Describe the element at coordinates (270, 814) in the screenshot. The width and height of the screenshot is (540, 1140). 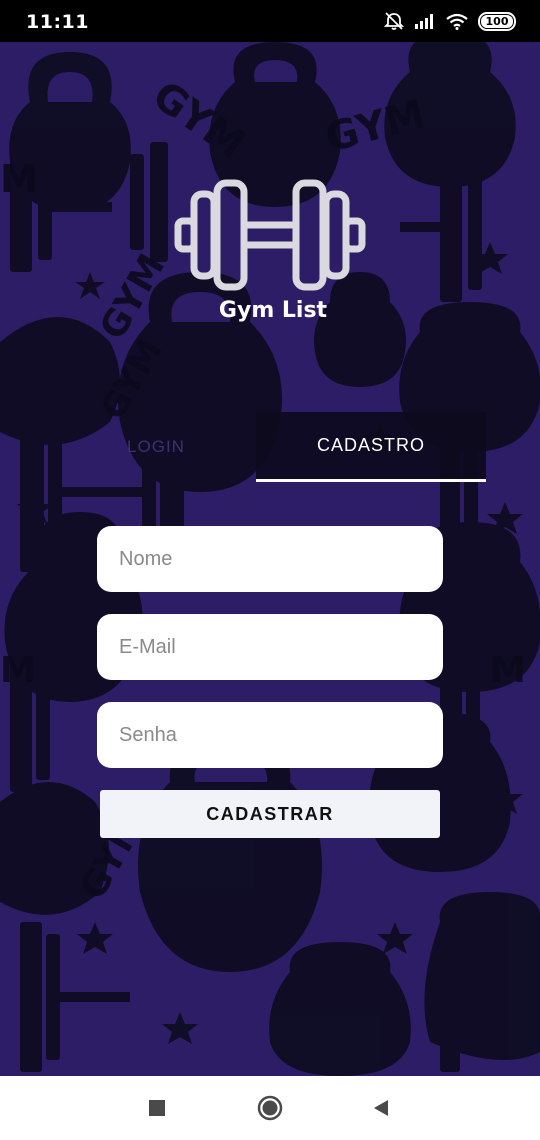
I see `register-button: CADASTRAR` at that location.